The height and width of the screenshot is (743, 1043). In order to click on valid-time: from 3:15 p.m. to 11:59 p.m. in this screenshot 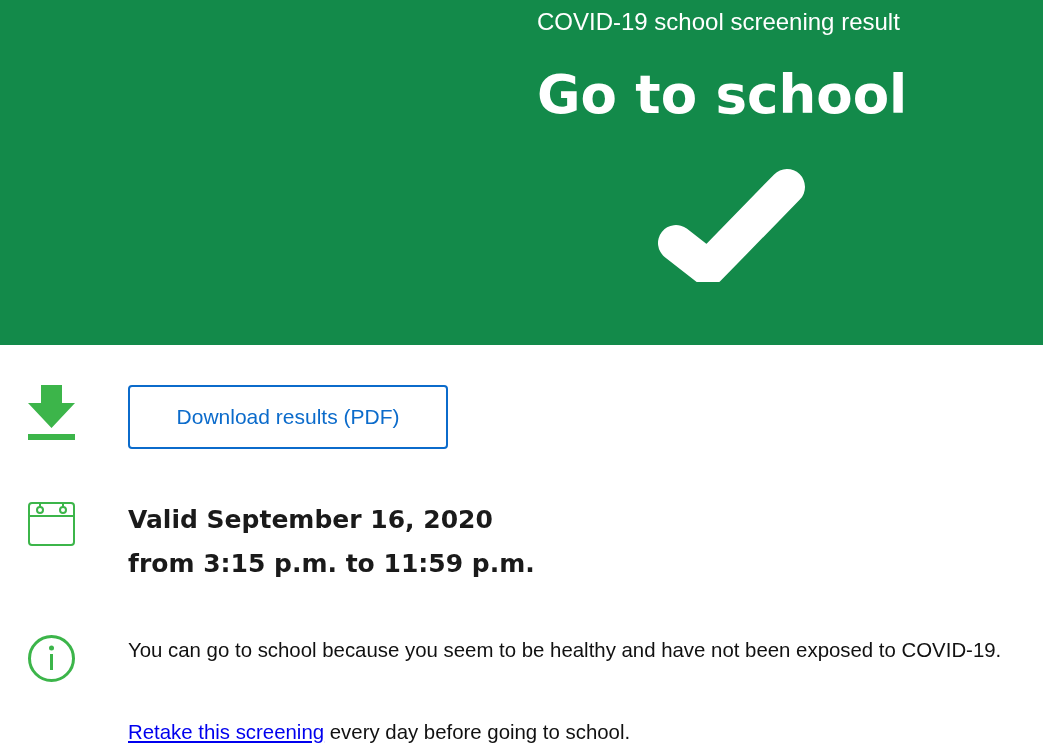, I will do `click(331, 564)`.